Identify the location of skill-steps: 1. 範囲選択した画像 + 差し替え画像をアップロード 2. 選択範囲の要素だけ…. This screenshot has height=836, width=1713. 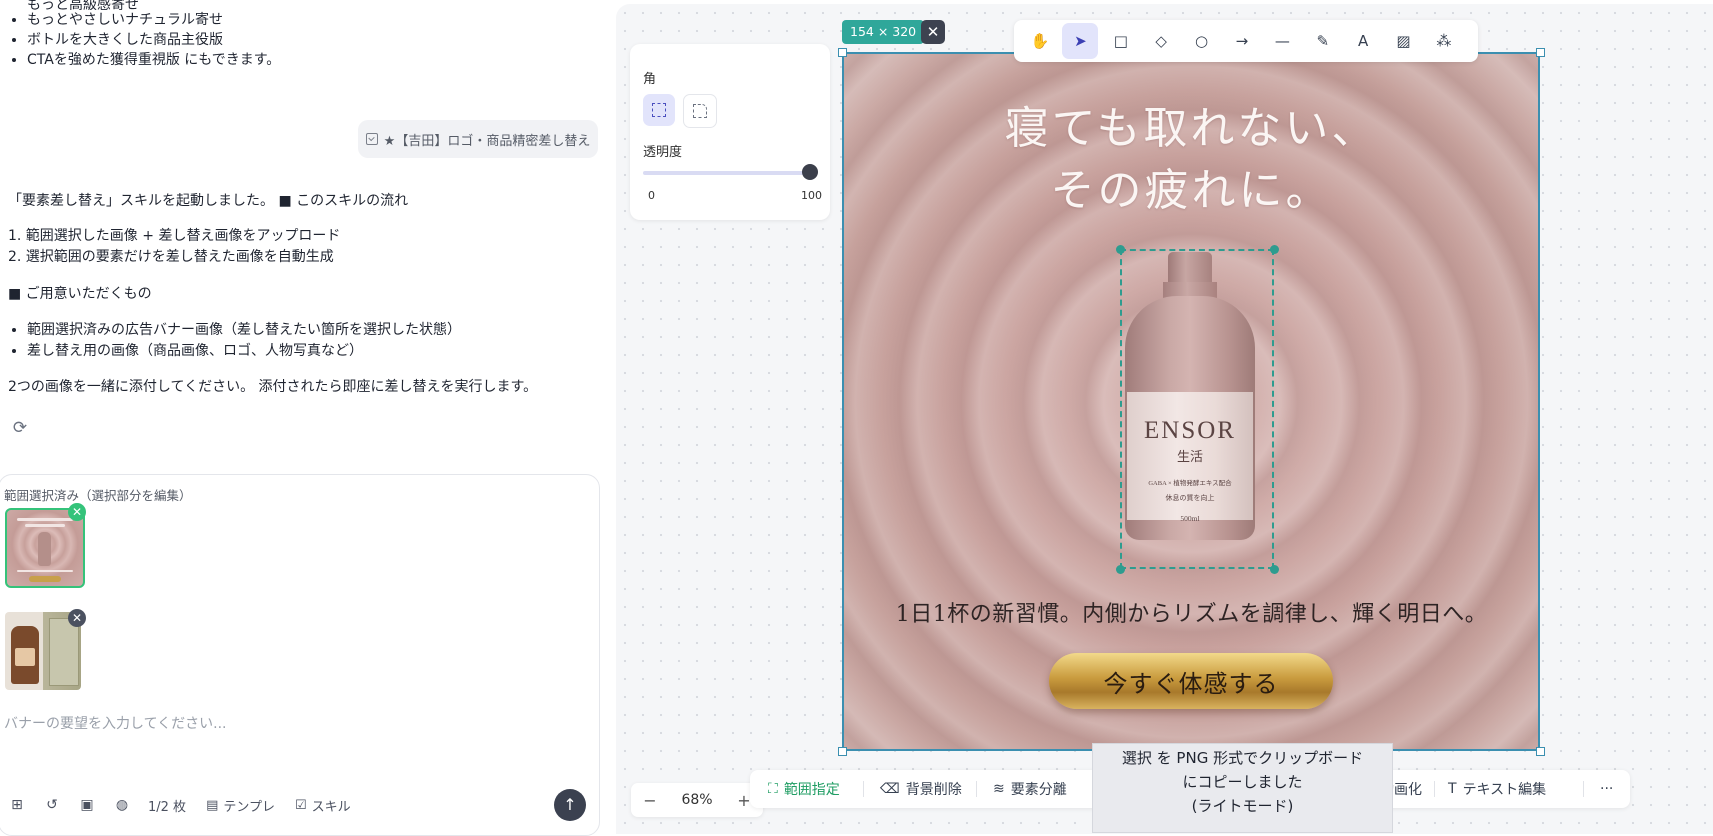
(174, 247).